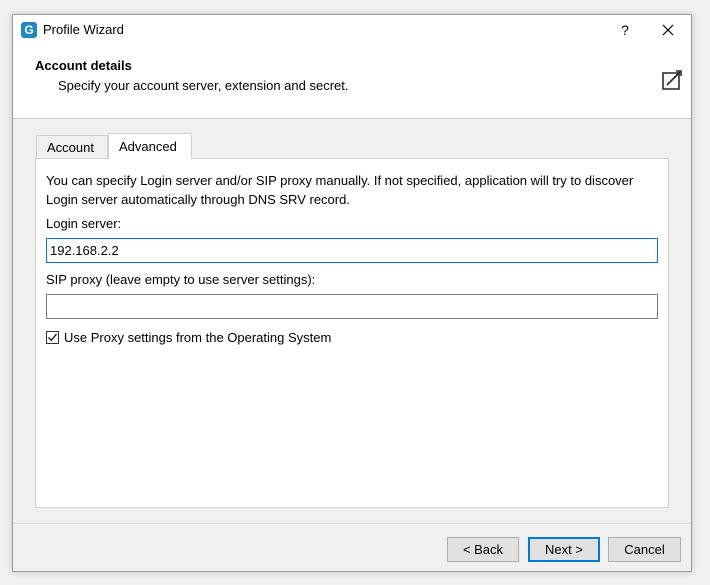 The height and width of the screenshot is (585, 710). What do you see at coordinates (564, 549) in the screenshot?
I see `next-button: Next >` at bounding box center [564, 549].